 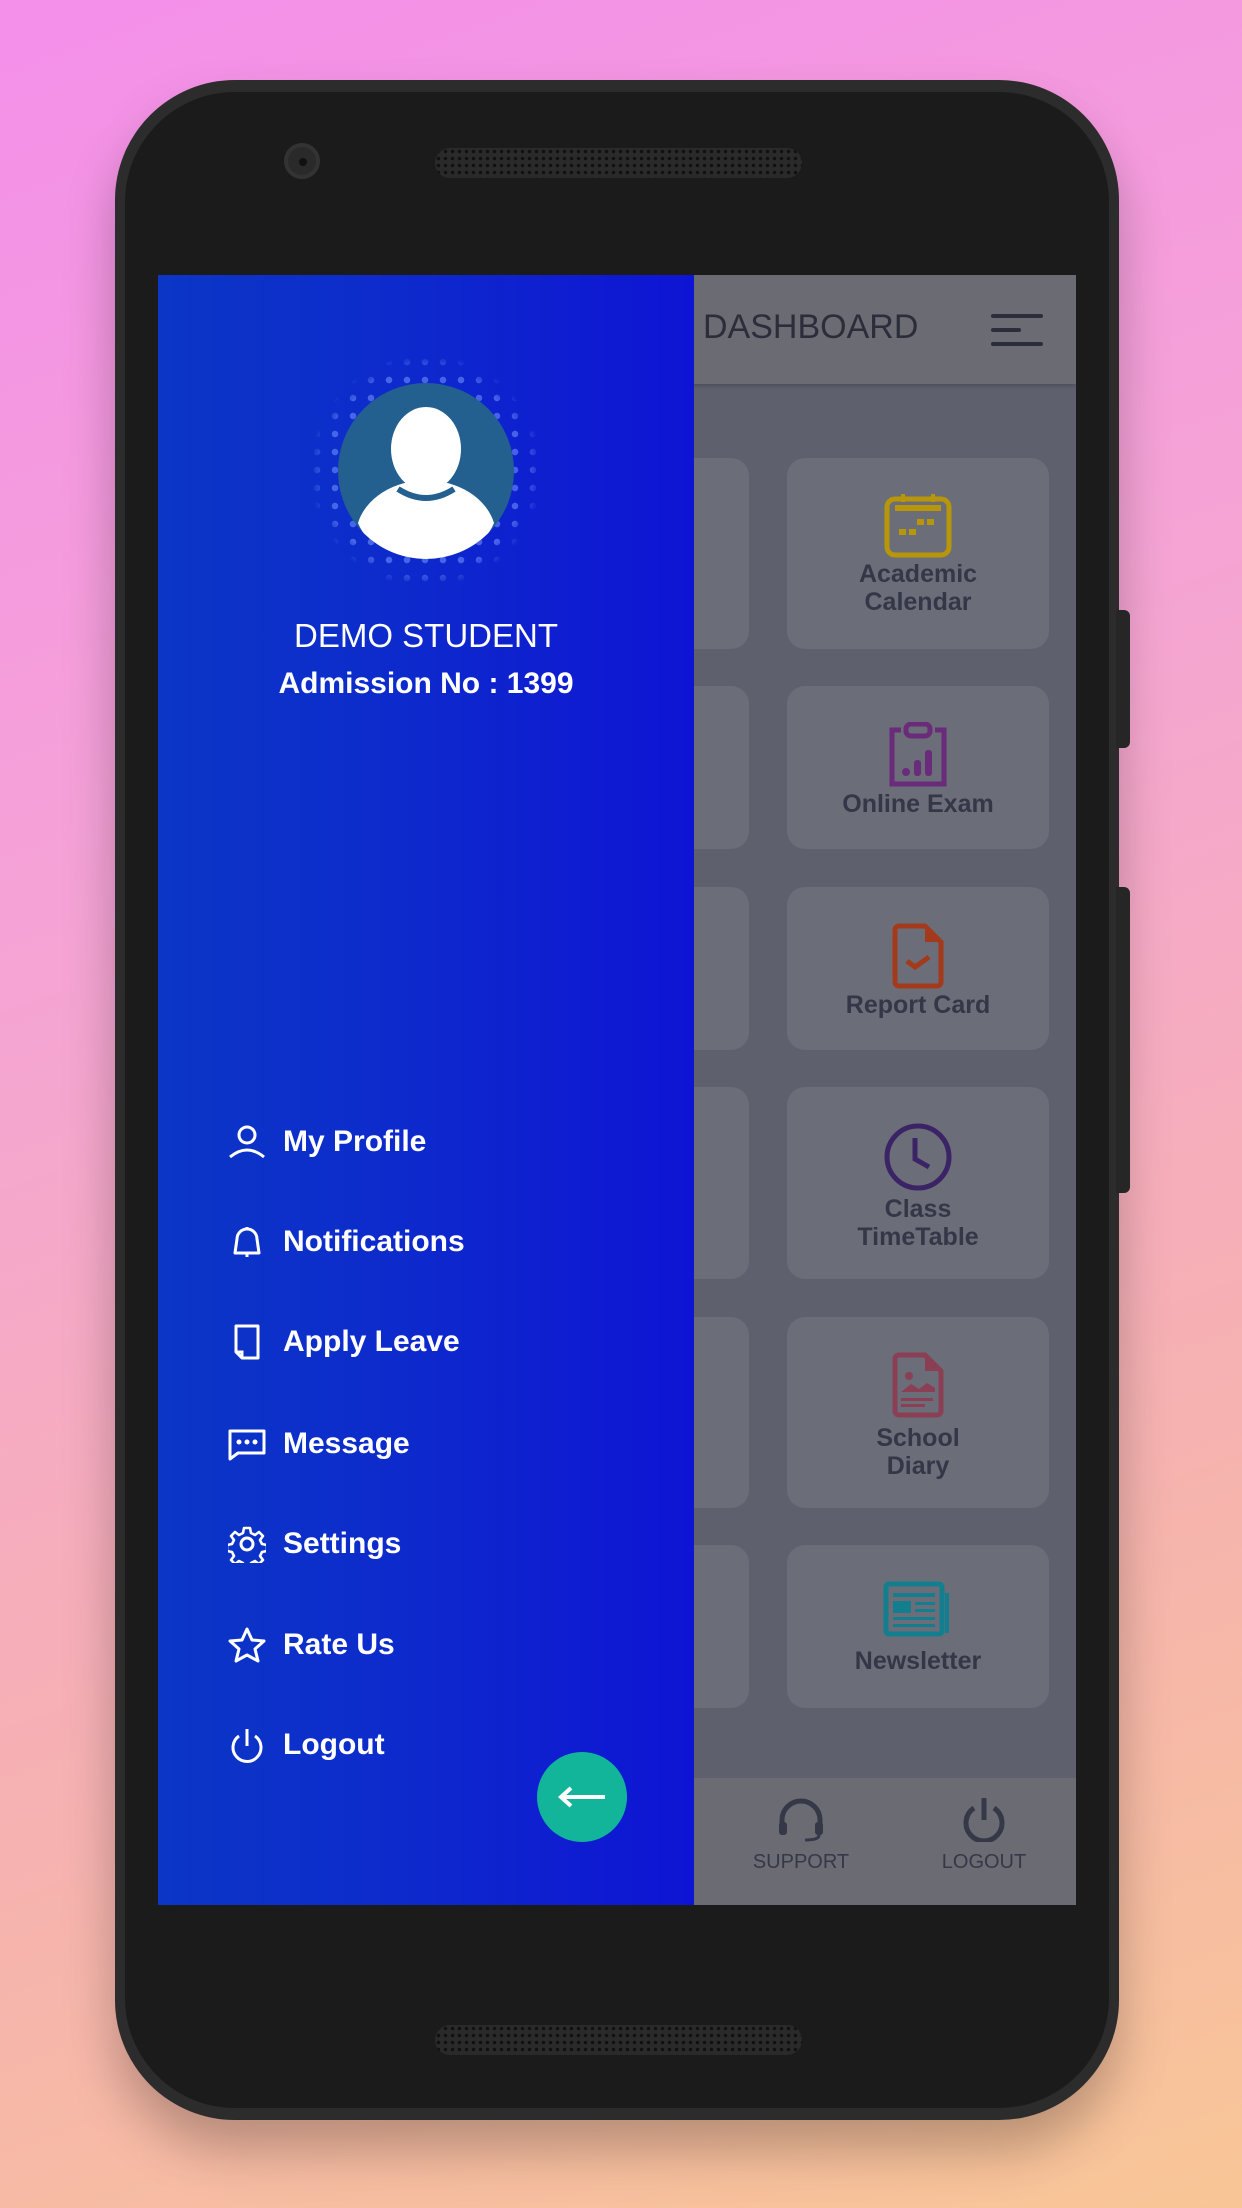 What do you see at coordinates (1123, 1040) in the screenshot?
I see `power-side-button` at bounding box center [1123, 1040].